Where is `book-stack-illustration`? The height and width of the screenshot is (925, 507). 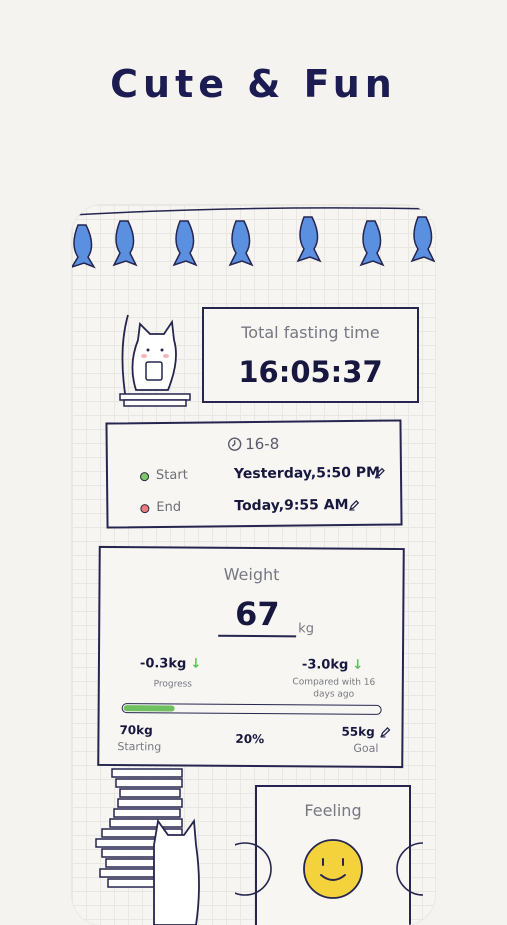 book-stack-illustration is located at coordinates (147, 846).